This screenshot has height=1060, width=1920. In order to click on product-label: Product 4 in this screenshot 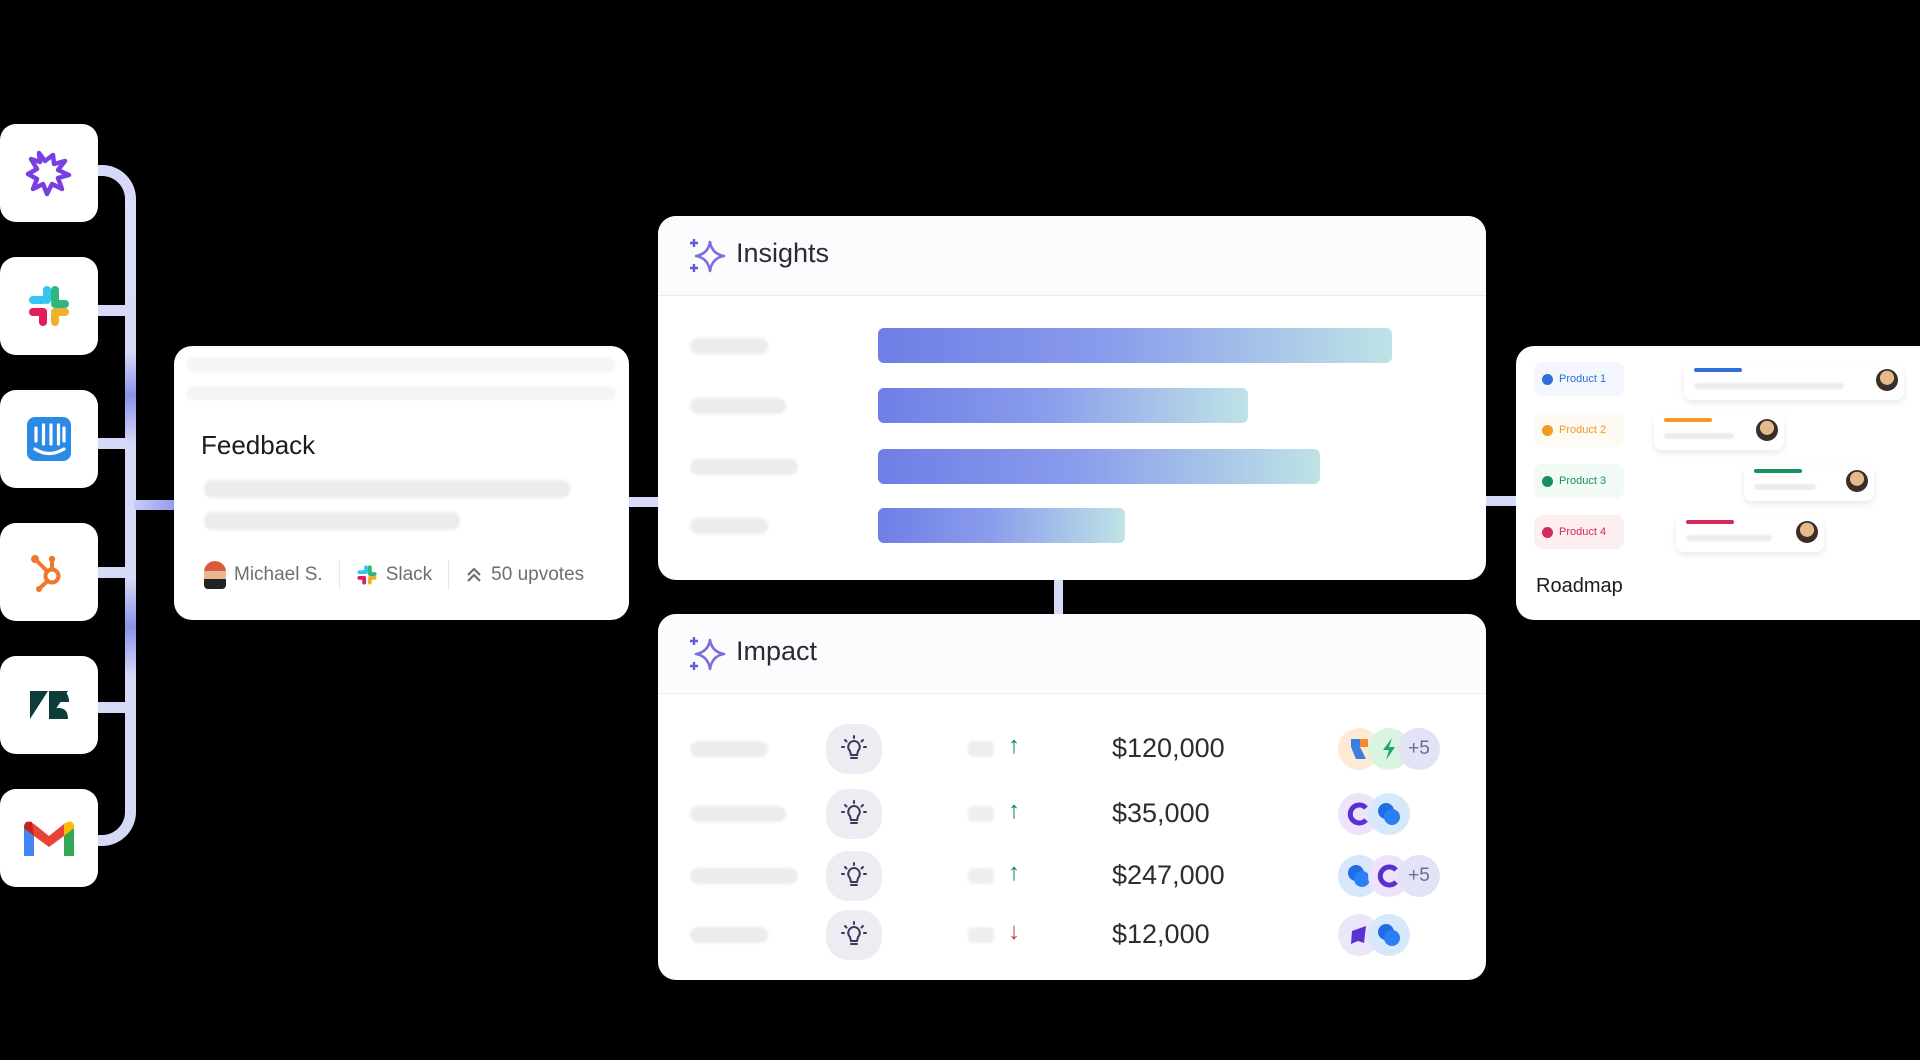, I will do `click(1583, 532)`.